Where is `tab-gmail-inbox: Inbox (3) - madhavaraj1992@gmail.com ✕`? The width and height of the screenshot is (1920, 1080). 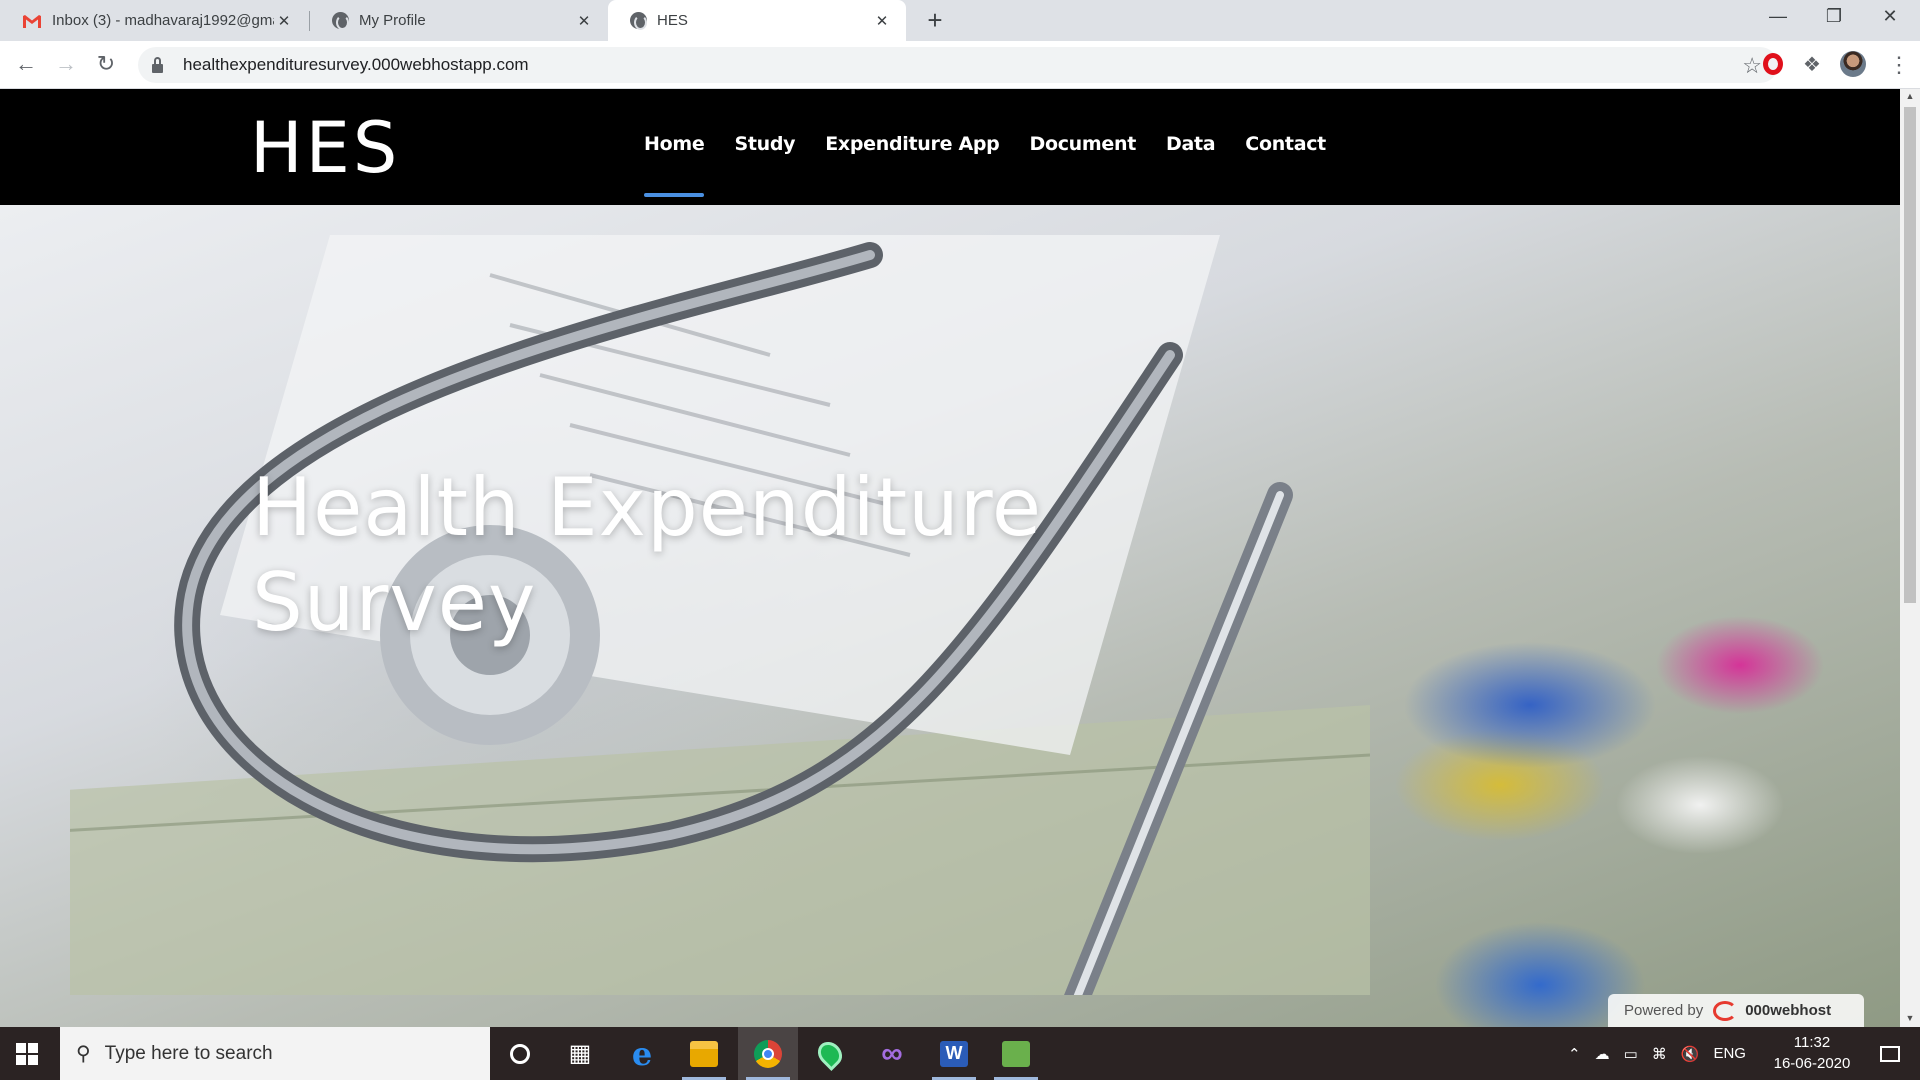 tab-gmail-inbox: Inbox (3) - madhavaraj1992@gmail.com ✕ is located at coordinates (154, 20).